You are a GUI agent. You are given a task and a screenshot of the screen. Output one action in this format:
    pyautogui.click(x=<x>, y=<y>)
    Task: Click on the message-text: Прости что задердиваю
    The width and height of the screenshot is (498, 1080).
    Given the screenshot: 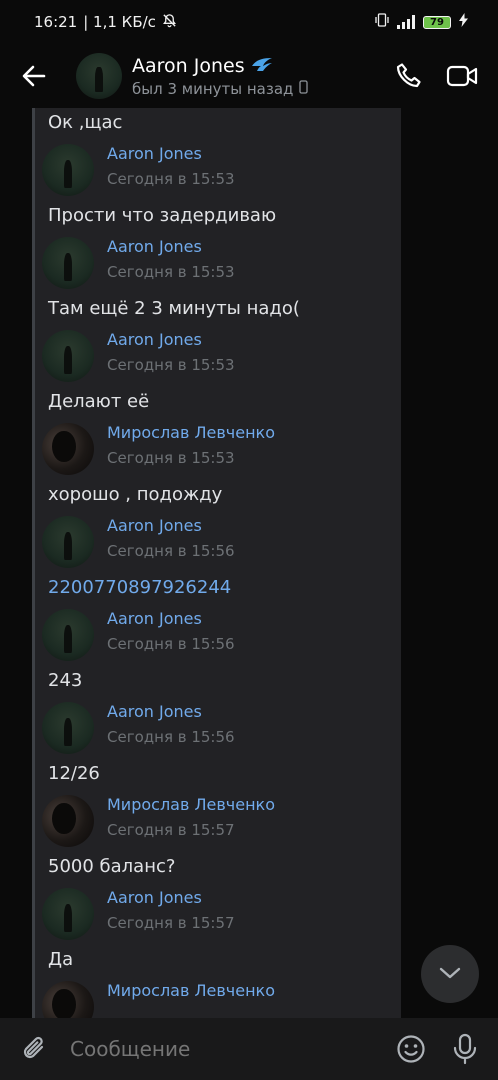 What is the action you would take?
    pyautogui.click(x=162, y=215)
    